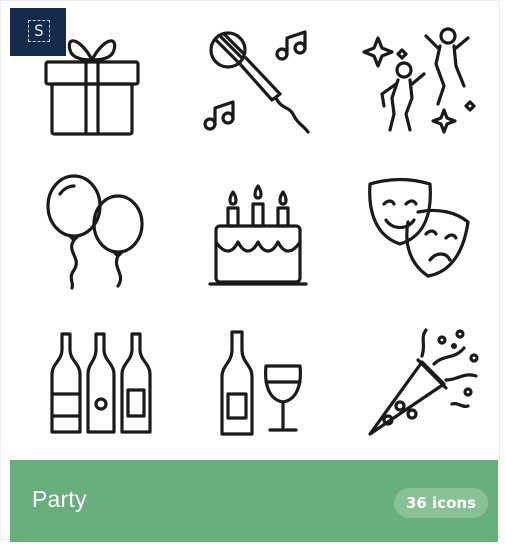  I want to click on card-footer: Party 36 icons, so click(254, 501).